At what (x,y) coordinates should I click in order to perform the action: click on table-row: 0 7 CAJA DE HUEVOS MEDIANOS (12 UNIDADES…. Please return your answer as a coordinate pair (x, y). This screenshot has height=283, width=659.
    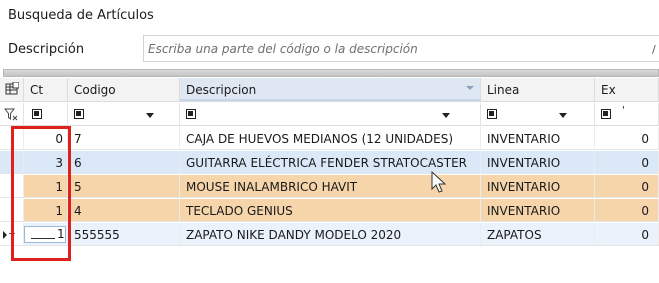
    Looking at the image, I should click on (329, 138).